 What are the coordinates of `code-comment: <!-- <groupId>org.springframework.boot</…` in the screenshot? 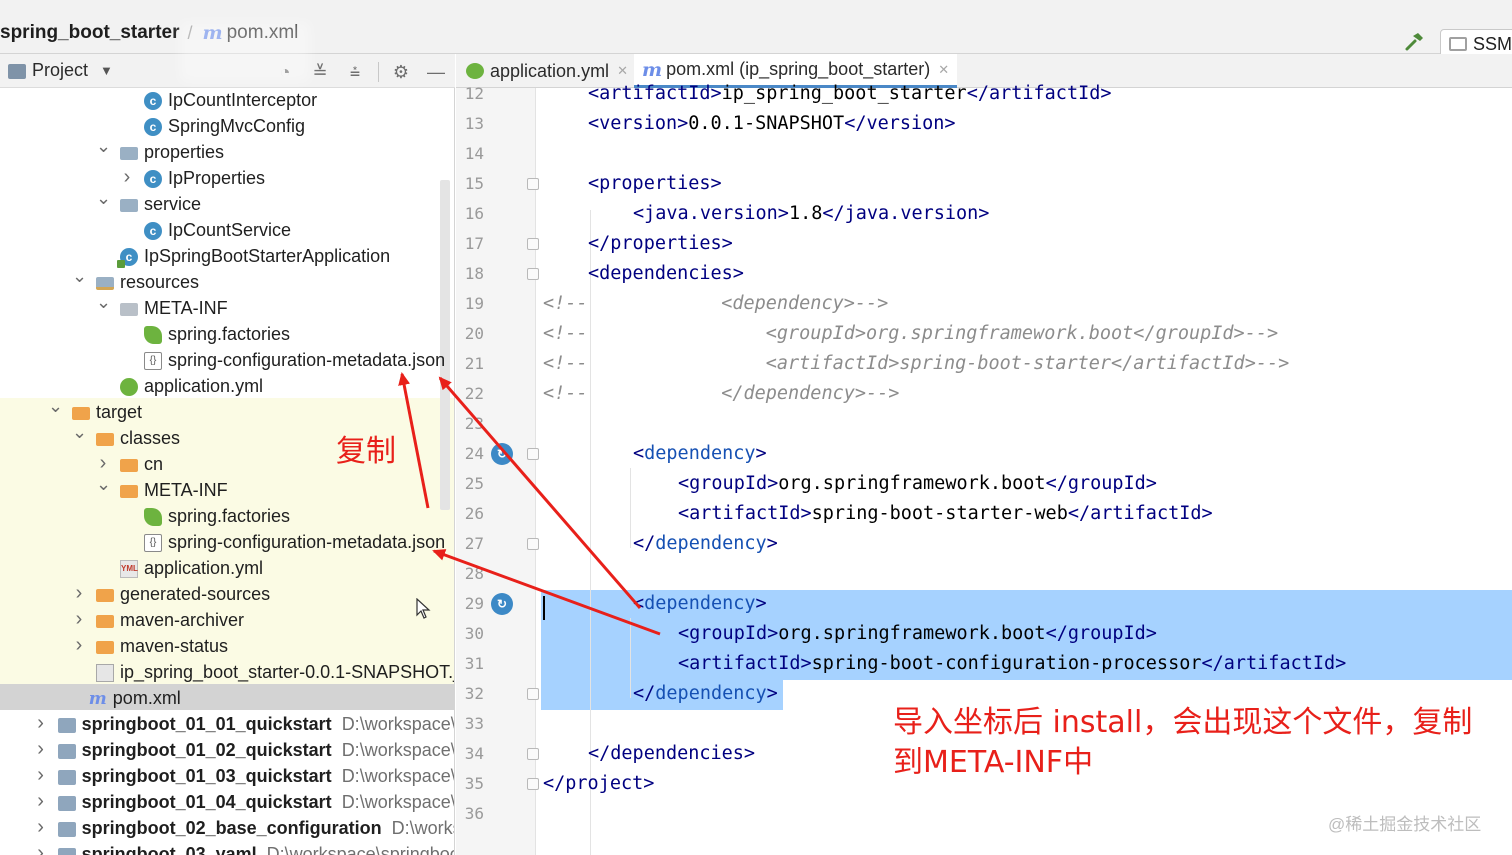 It's located at (911, 333).